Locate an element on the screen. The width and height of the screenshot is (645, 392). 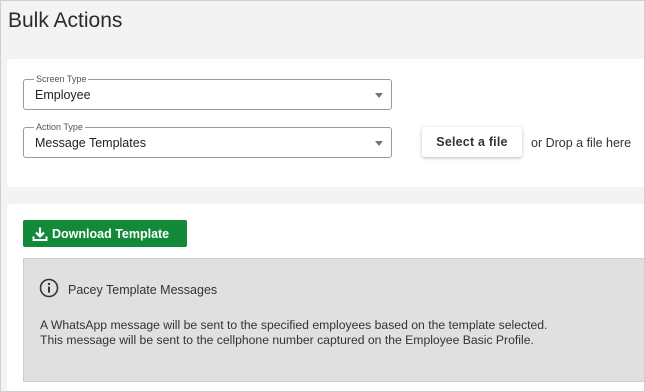
action-type-select: Action Type Message Templates is located at coordinates (207, 140).